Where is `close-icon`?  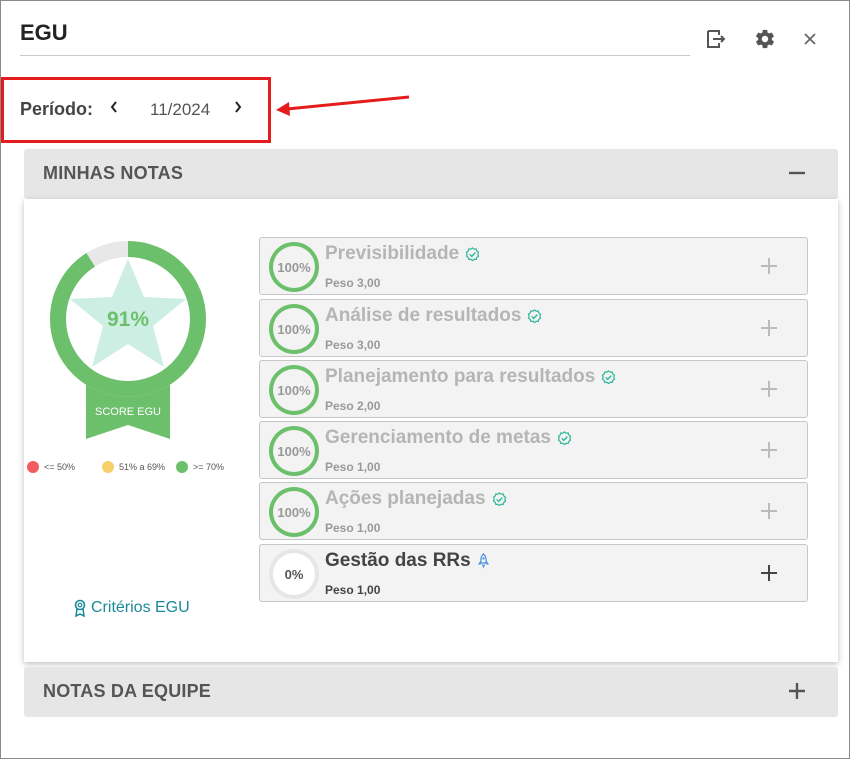
close-icon is located at coordinates (810, 39).